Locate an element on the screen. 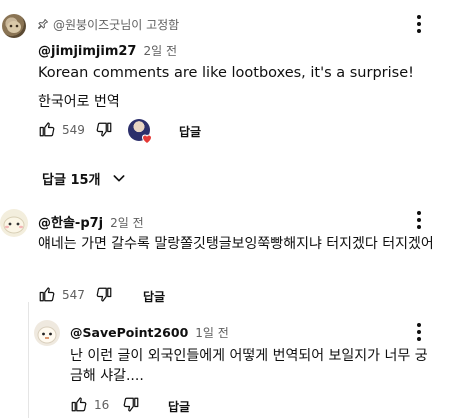 The width and height of the screenshot is (452, 418). reply-author: @SavePoint2600 is located at coordinates (129, 332).